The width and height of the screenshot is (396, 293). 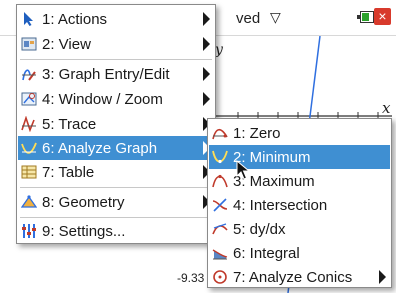 I want to click on document-menu-caret-icon: ▽, so click(x=275, y=17).